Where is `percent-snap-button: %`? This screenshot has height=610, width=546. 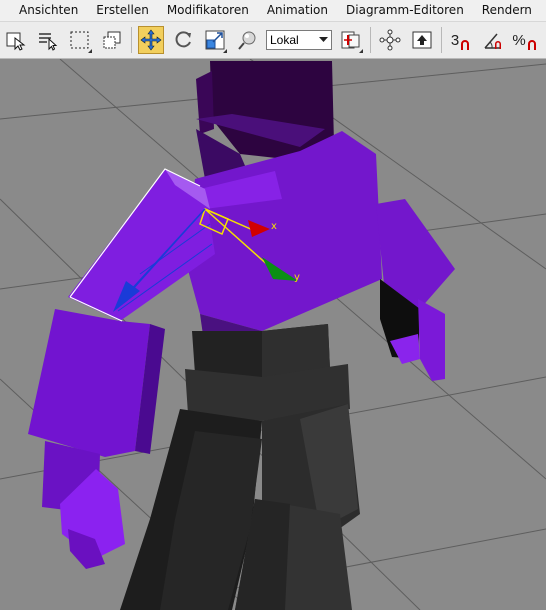
percent-snap-button: % is located at coordinates (525, 40).